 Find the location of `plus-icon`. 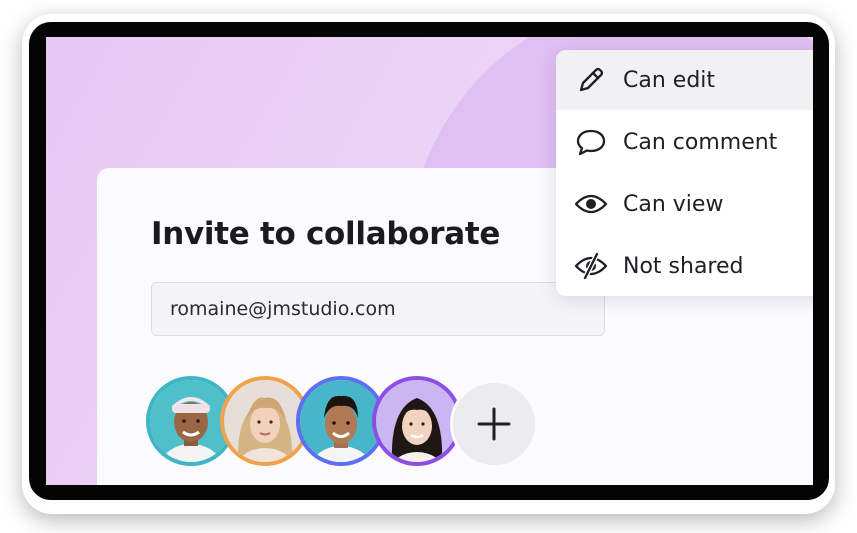

plus-icon is located at coordinates (494, 424).